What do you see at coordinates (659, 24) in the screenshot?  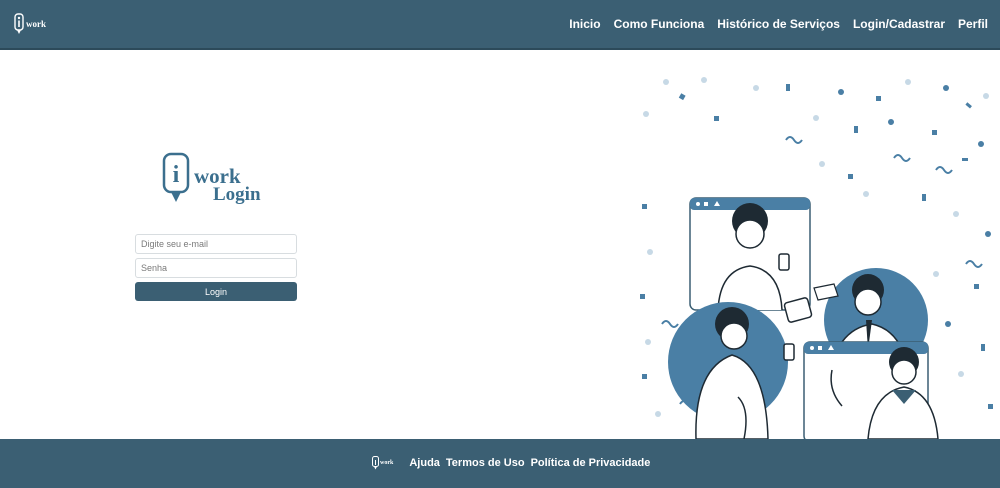 I see `nav-como-funciona: Como Funciona` at bounding box center [659, 24].